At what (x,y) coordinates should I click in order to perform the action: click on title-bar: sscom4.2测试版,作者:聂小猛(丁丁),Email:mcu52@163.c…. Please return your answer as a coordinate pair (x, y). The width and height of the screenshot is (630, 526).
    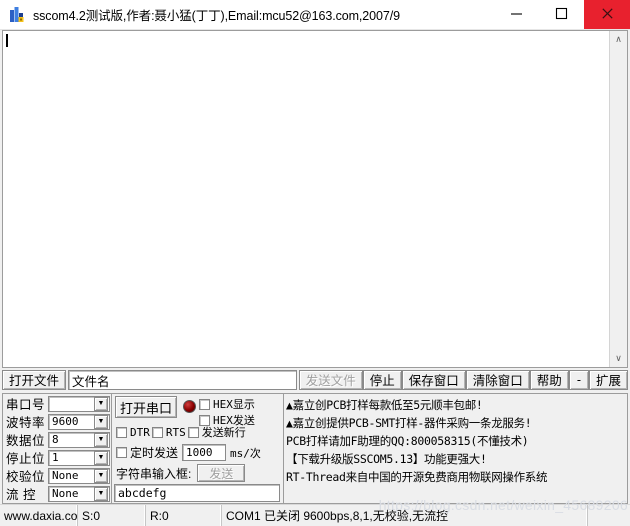
    Looking at the image, I should click on (315, 15).